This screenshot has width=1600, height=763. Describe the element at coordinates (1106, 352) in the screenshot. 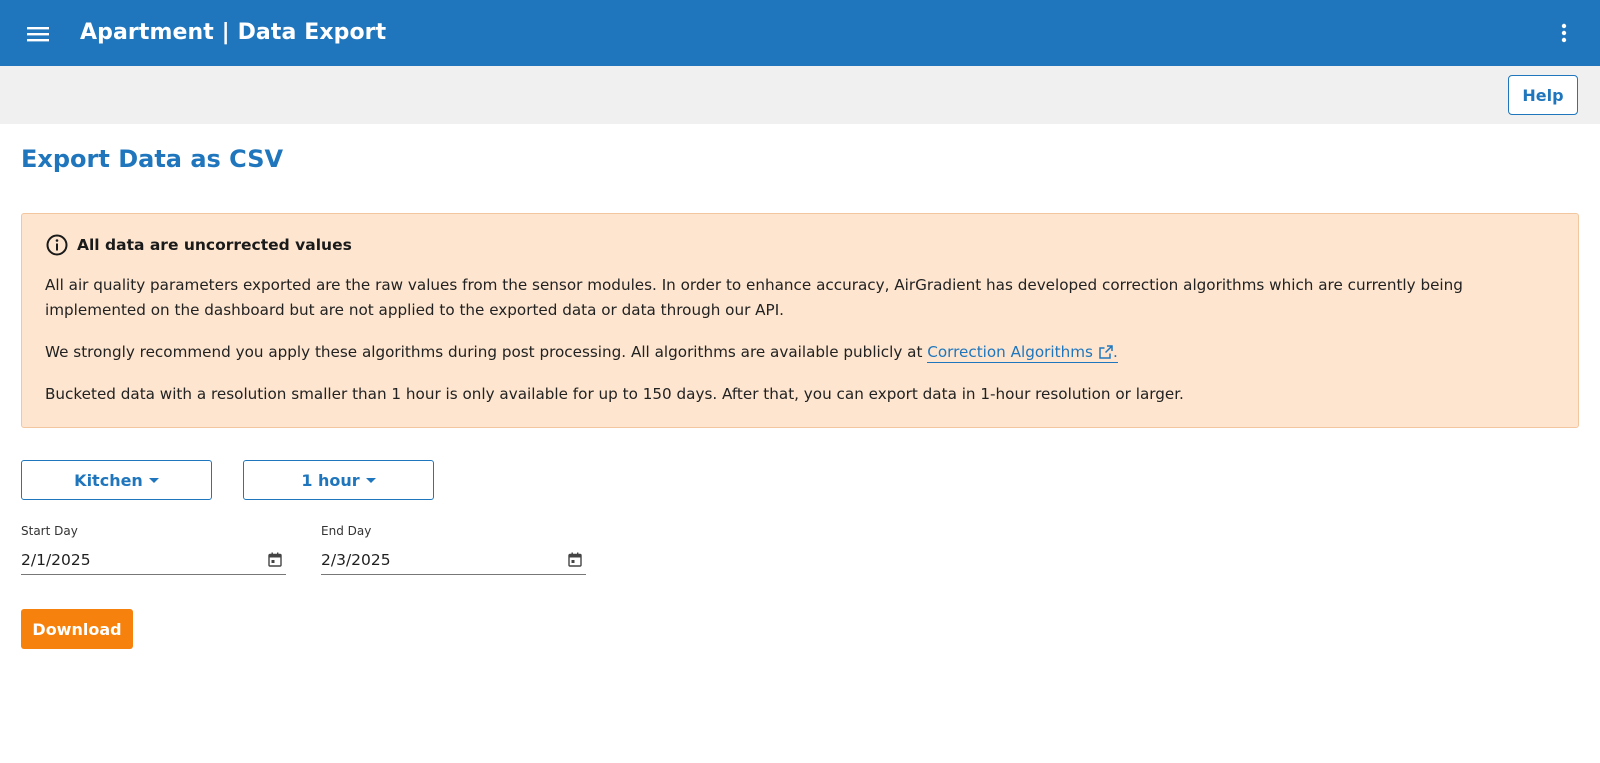

I see `external-link-icon` at that location.